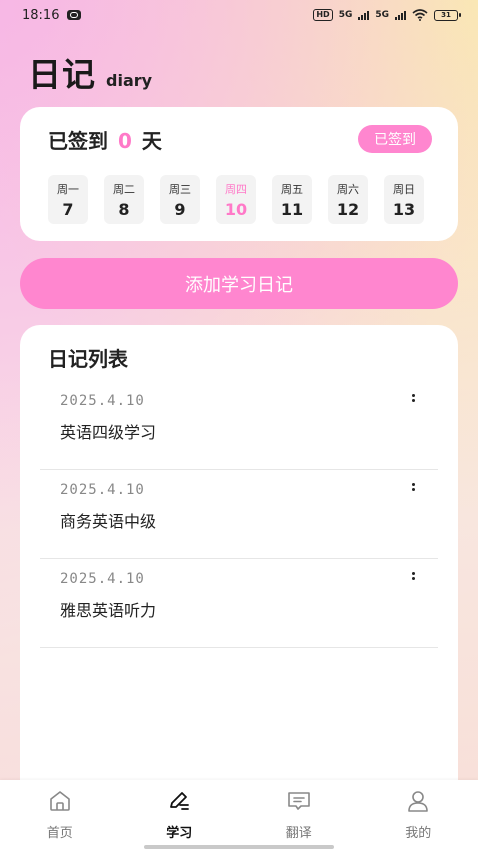  What do you see at coordinates (59, 833) in the screenshot?
I see `tab-label: 首页` at bounding box center [59, 833].